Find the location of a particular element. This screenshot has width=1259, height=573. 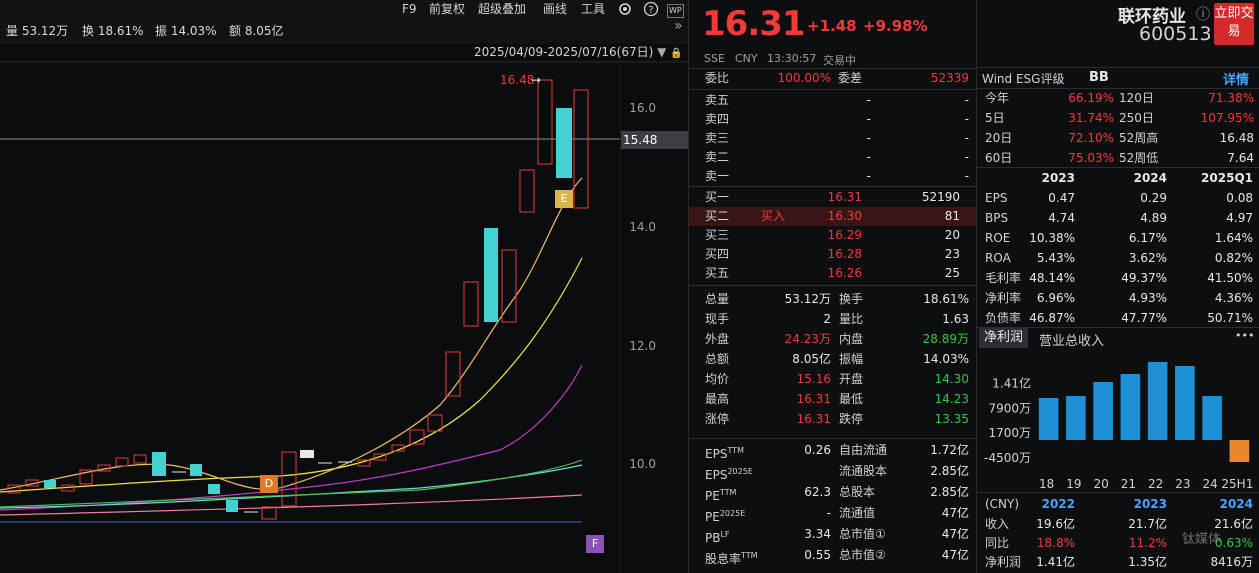

detail-value: 8.05亿 is located at coordinates (811, 359).